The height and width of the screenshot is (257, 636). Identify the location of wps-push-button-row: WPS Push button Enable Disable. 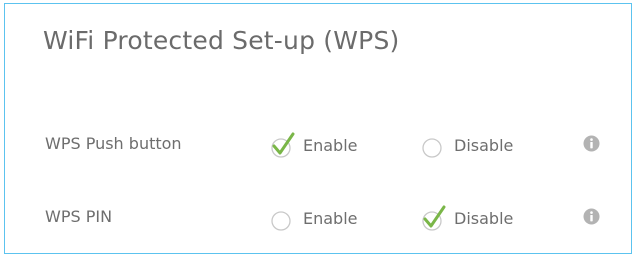
(318, 145).